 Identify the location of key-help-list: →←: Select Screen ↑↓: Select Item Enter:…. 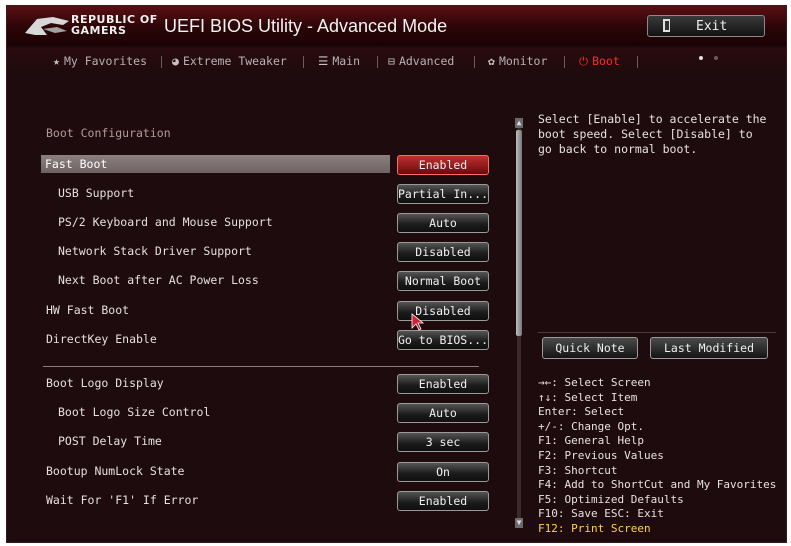
(658, 456).